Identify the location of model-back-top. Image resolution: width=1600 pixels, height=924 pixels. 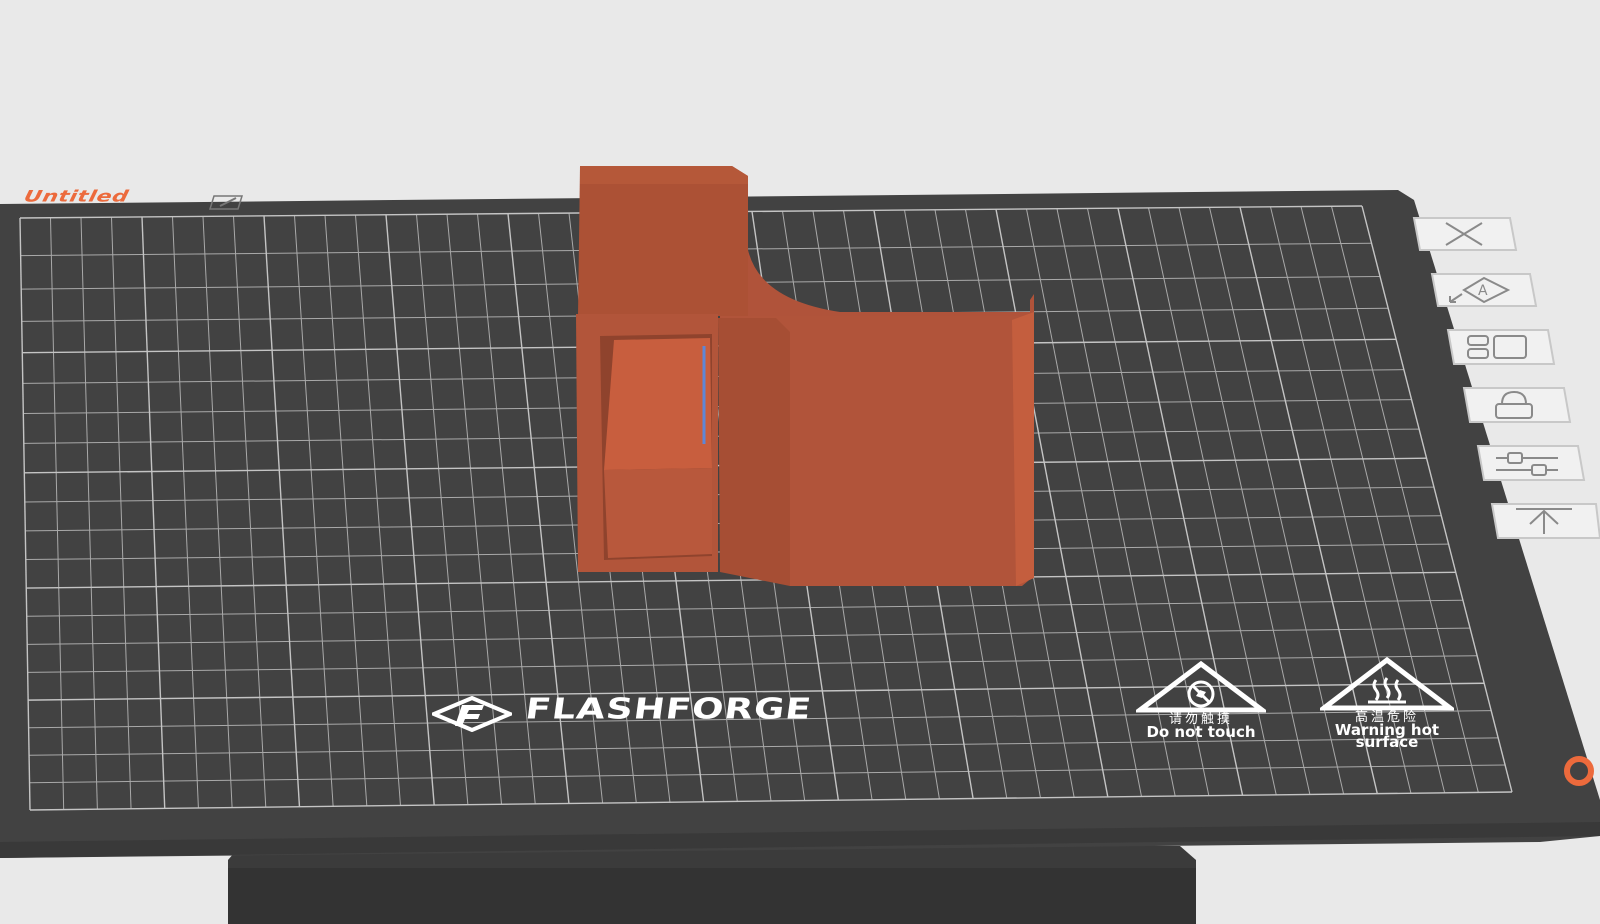
(664, 175).